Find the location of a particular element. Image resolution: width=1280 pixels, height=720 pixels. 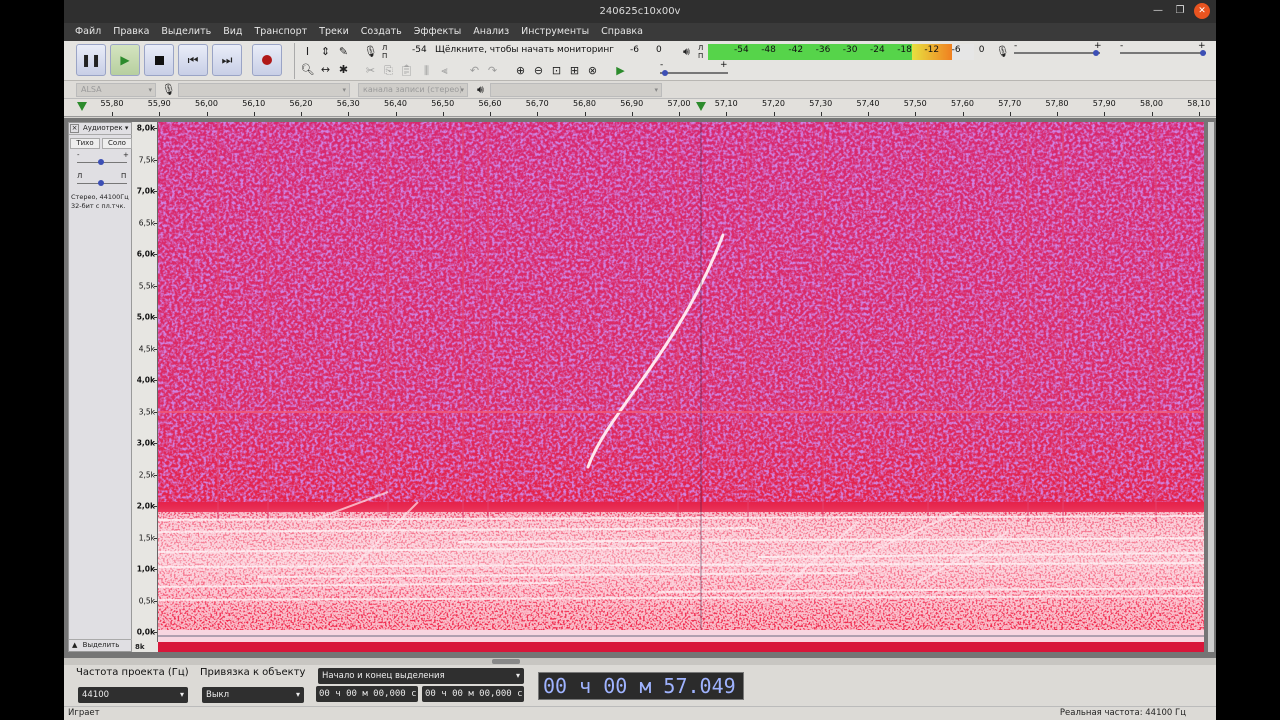

speaker-icon: 🔊︎ is located at coordinates (686, 51).